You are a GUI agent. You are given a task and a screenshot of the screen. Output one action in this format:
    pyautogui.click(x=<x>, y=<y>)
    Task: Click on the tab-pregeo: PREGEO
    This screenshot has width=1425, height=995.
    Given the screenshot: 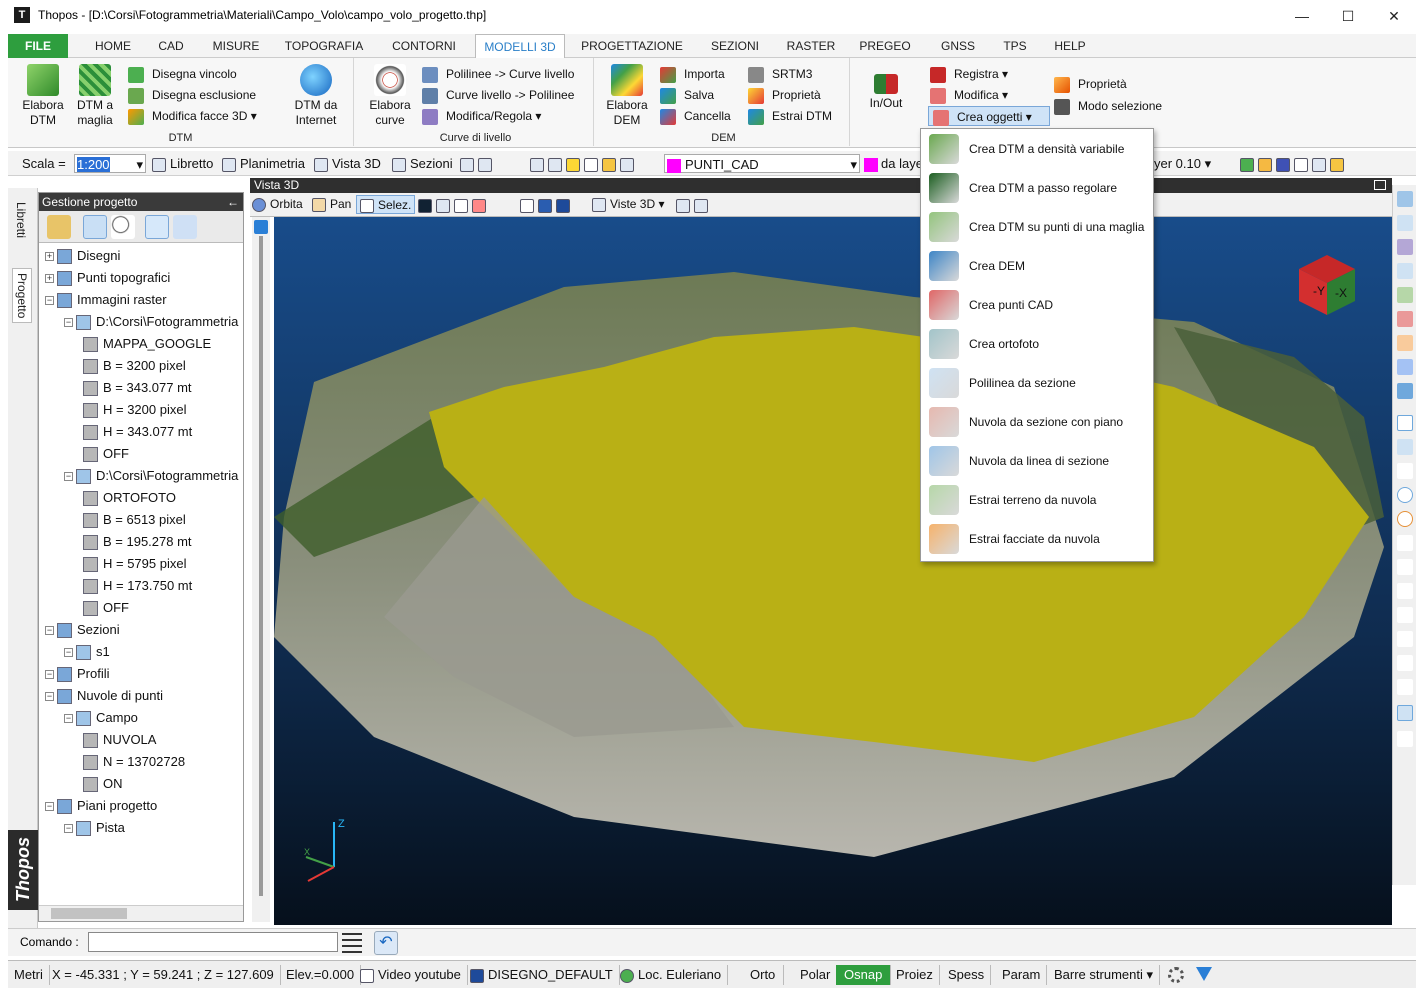 What is the action you would take?
    pyautogui.click(x=885, y=46)
    